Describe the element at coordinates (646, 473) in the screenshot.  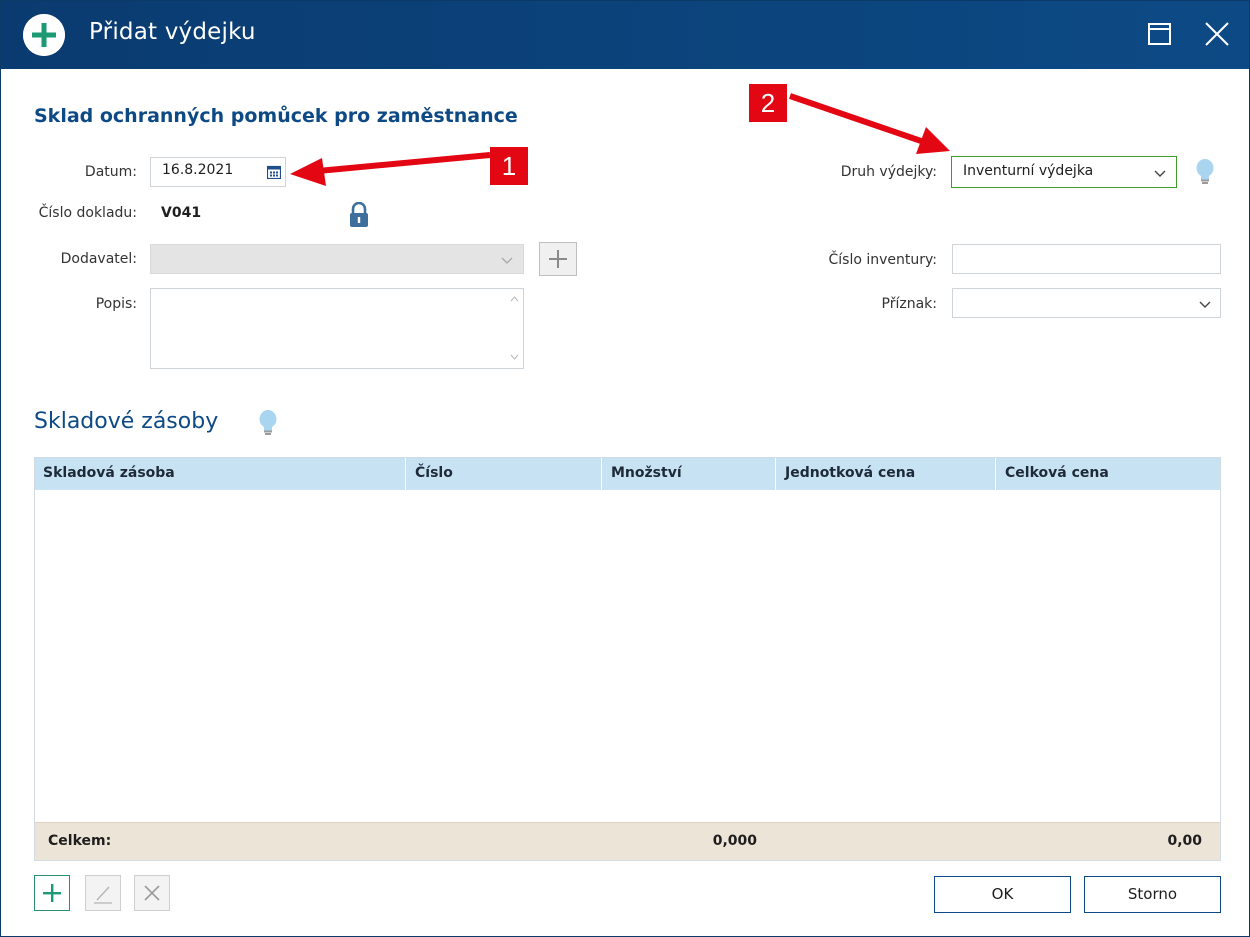
I see `column-header: Množství` at that location.